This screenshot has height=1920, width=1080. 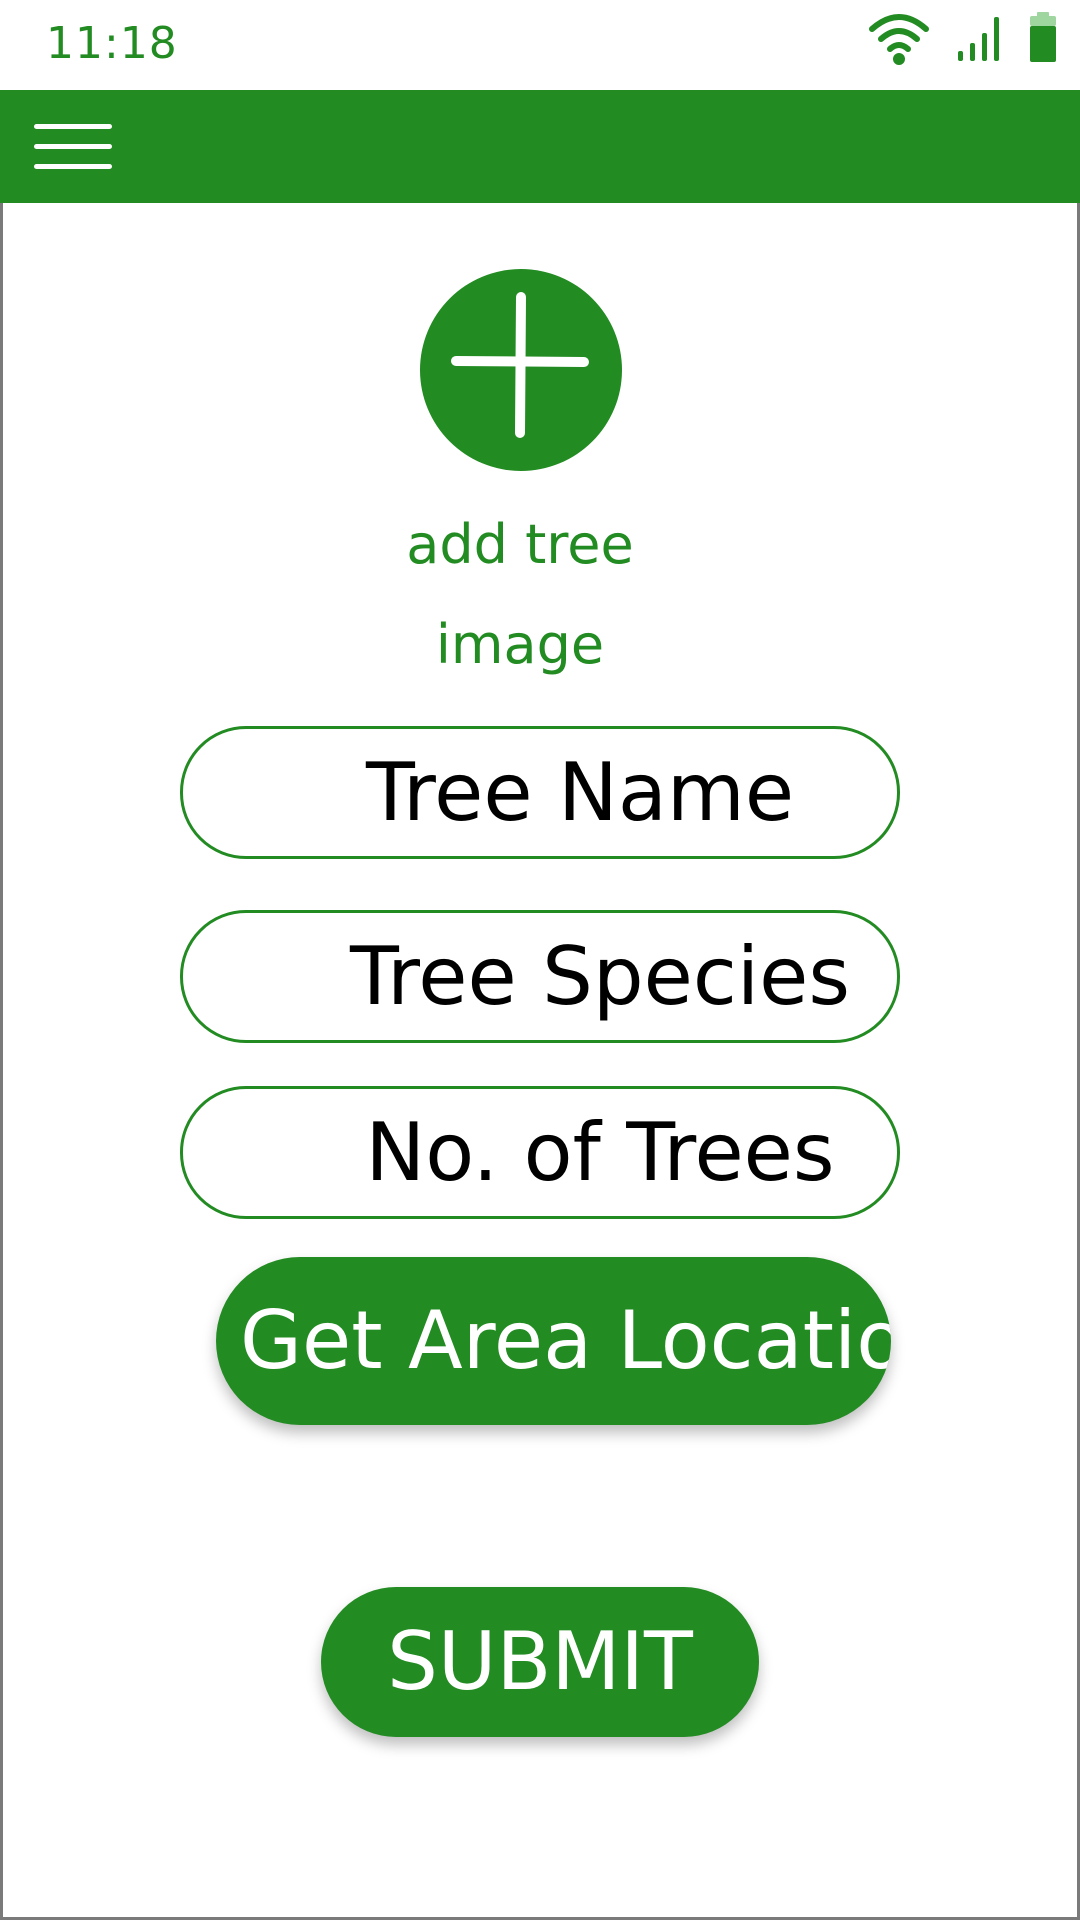 I want to click on menu-button, so click(x=75, y=147).